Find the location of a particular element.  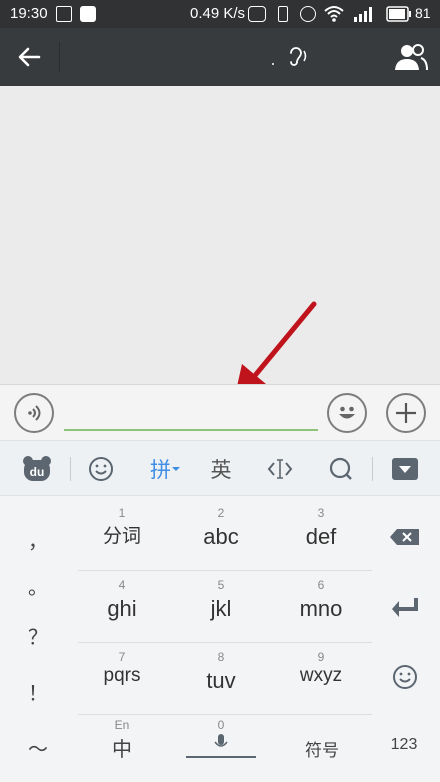

add-button is located at coordinates (406, 413).